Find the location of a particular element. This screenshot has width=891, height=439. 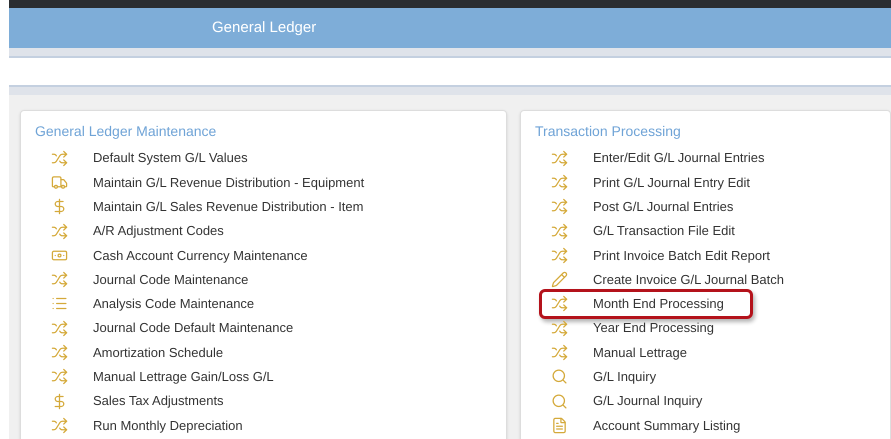

menu-link: G/L Transaction File Edit is located at coordinates (664, 231).